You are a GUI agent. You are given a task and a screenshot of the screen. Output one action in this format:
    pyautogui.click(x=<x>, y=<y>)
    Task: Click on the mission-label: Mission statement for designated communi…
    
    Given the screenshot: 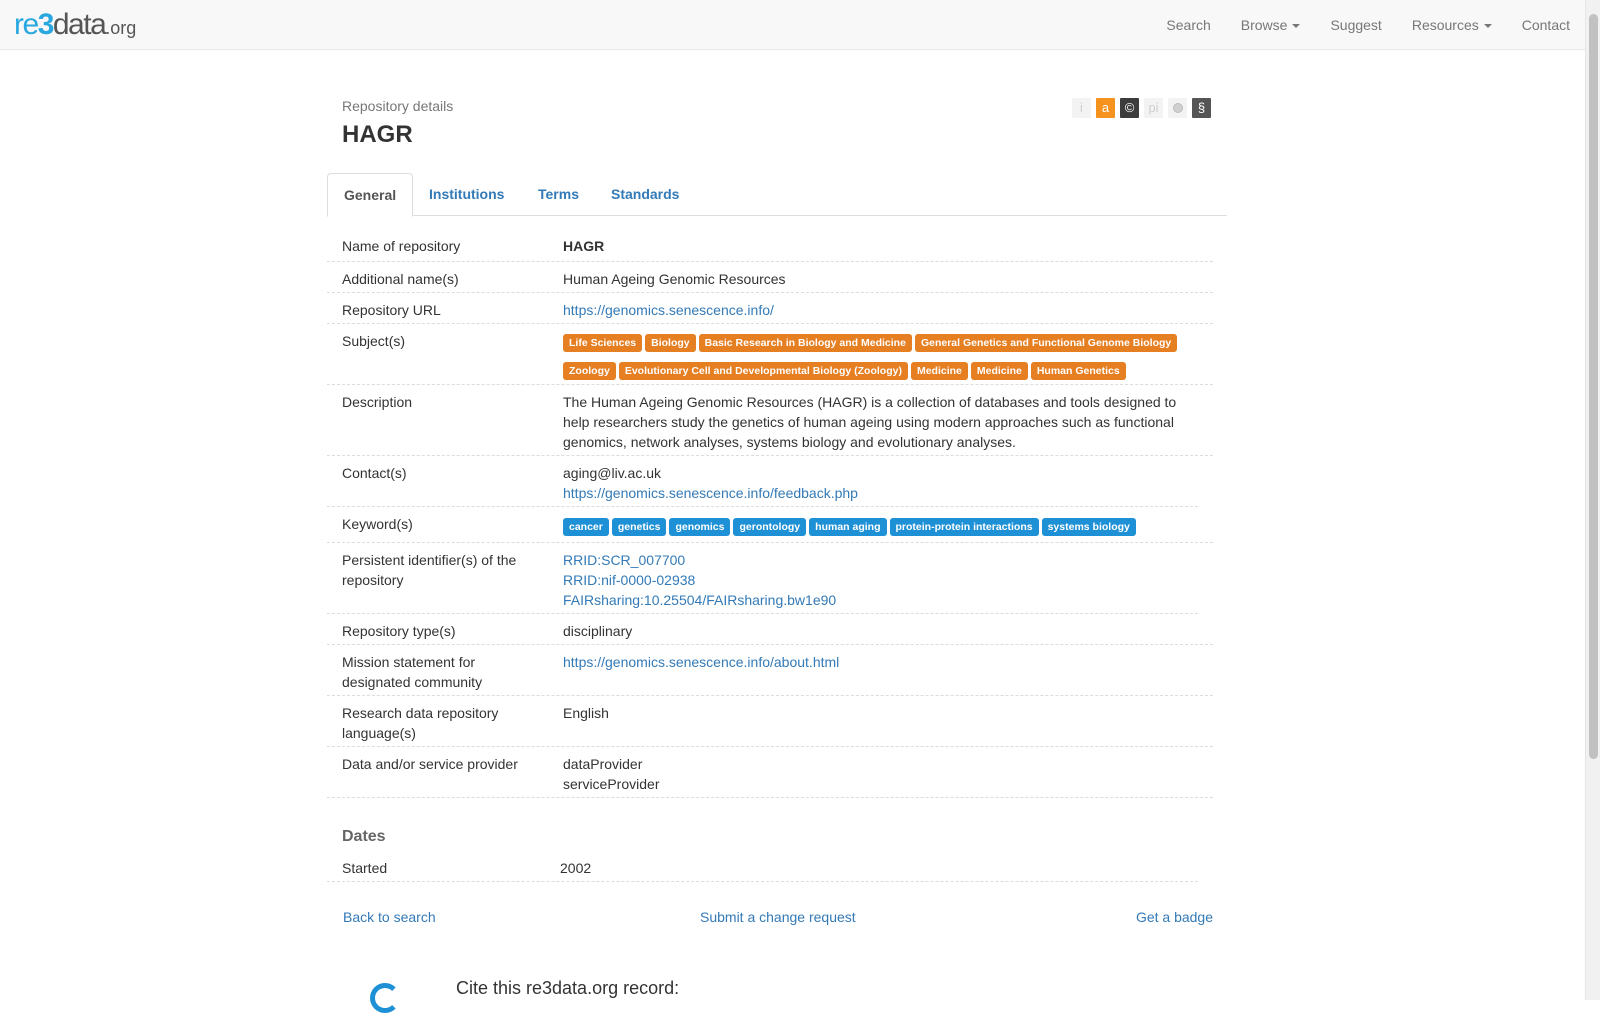 What is the action you would take?
    pyautogui.click(x=412, y=672)
    